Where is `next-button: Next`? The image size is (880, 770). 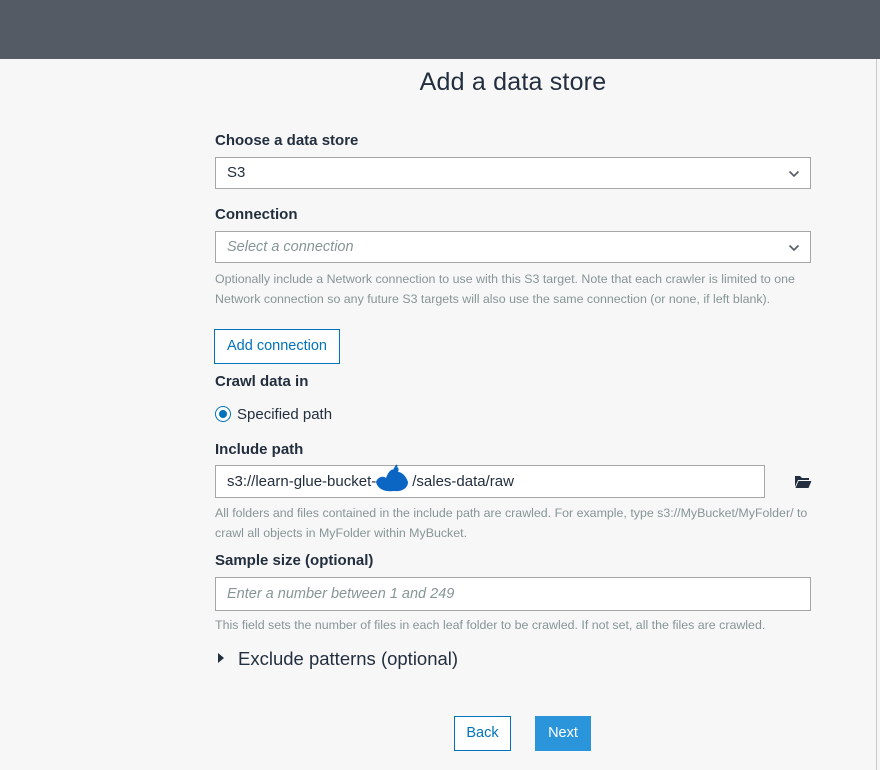 next-button: Next is located at coordinates (563, 733).